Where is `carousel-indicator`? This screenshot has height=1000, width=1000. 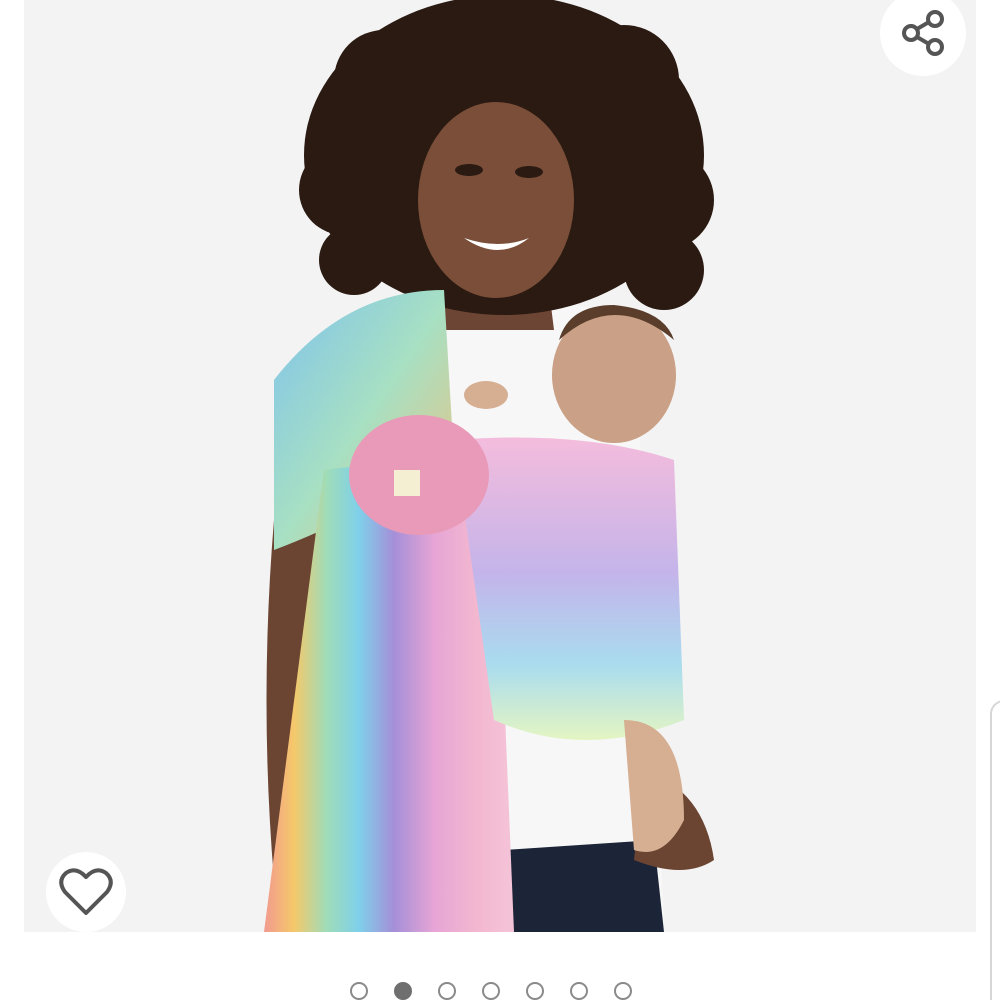
carousel-indicator is located at coordinates (491, 991).